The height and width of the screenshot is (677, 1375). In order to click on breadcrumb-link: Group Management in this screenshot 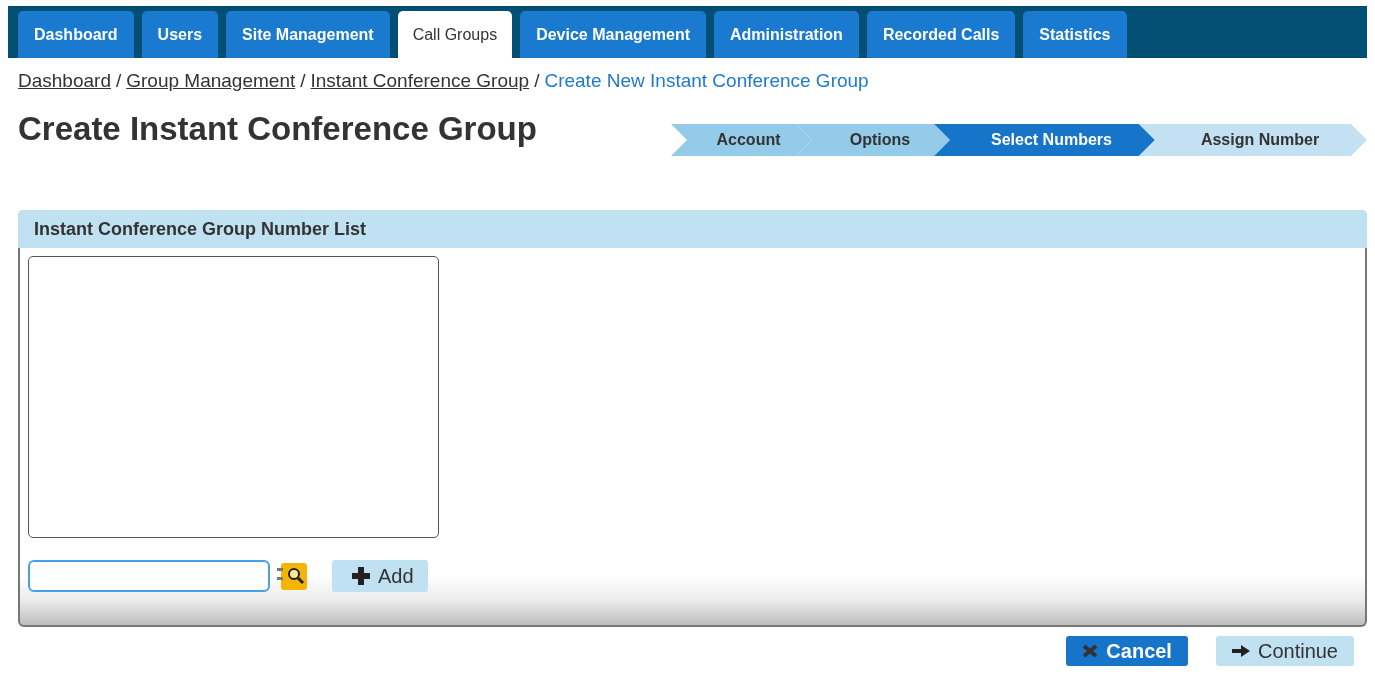, I will do `click(211, 81)`.